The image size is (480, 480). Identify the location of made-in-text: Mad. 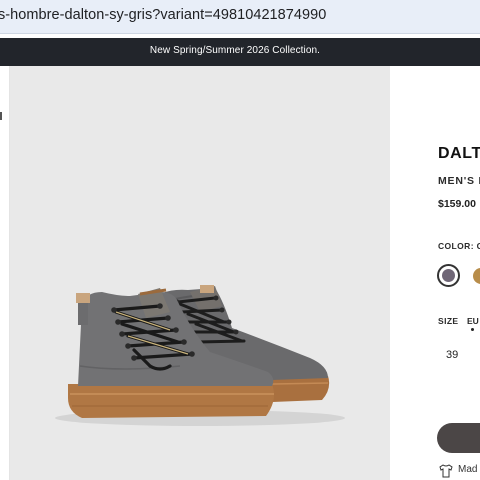
(468, 469).